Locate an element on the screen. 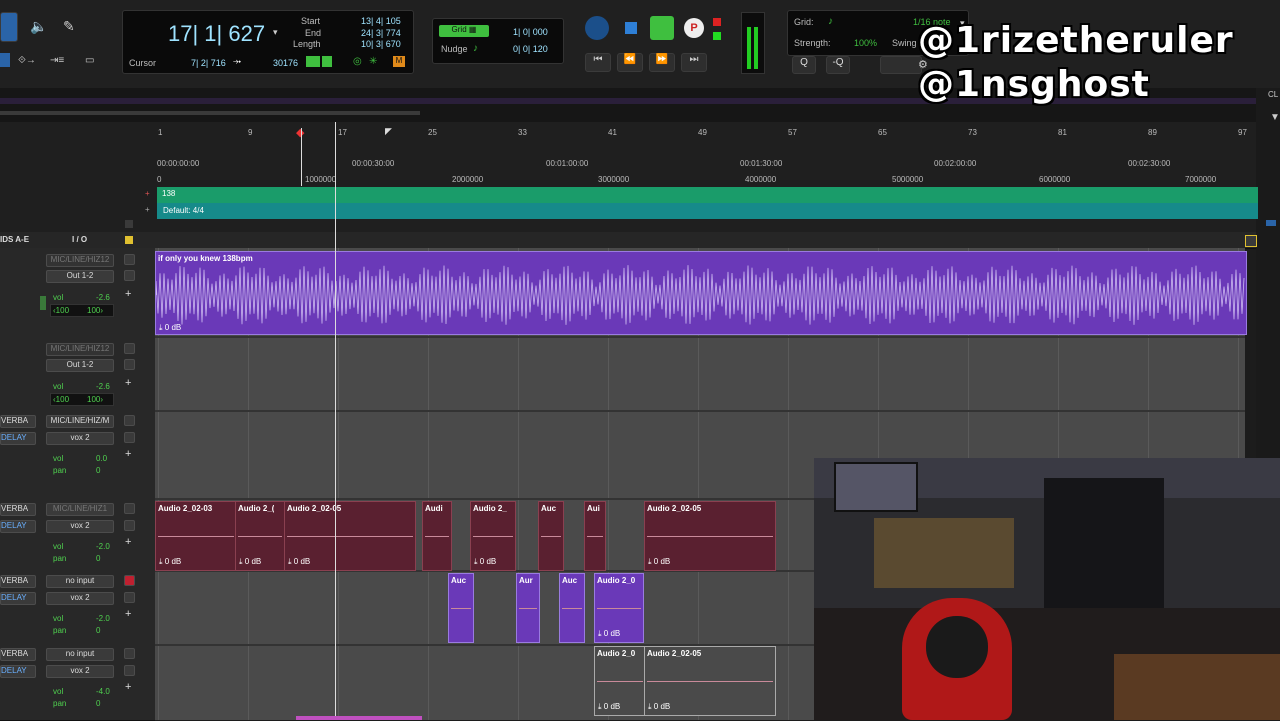  track-4-list-button is located at coordinates (129, 525).